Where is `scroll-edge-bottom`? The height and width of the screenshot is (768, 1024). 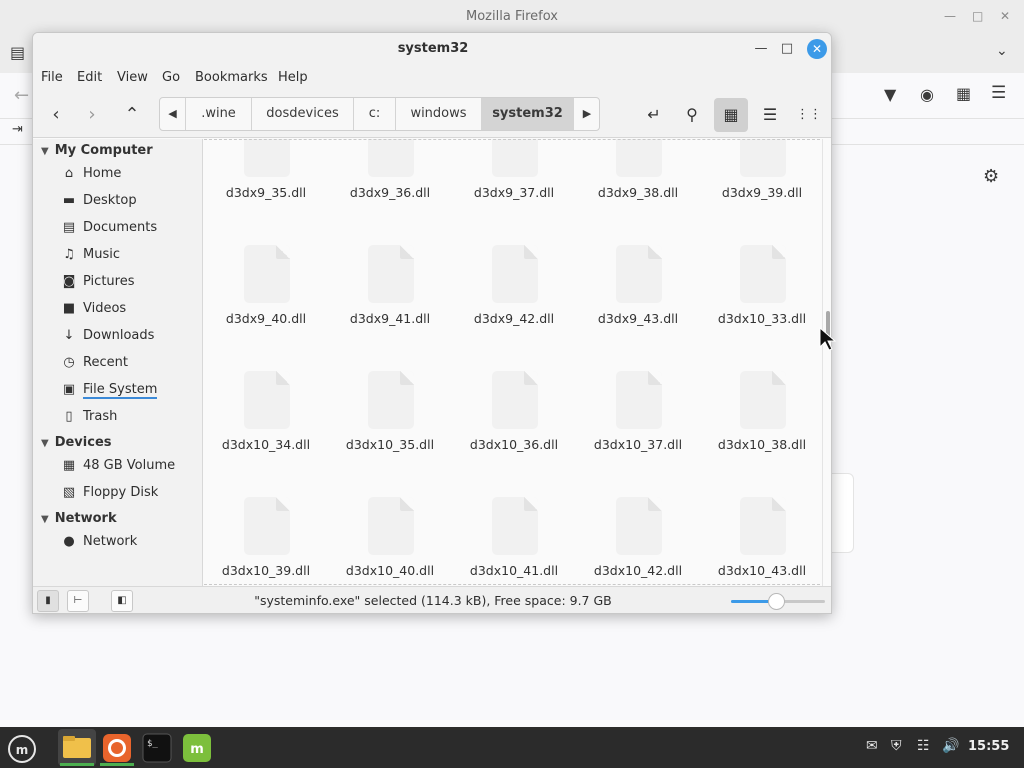
scroll-edge-bottom is located at coordinates (512, 584).